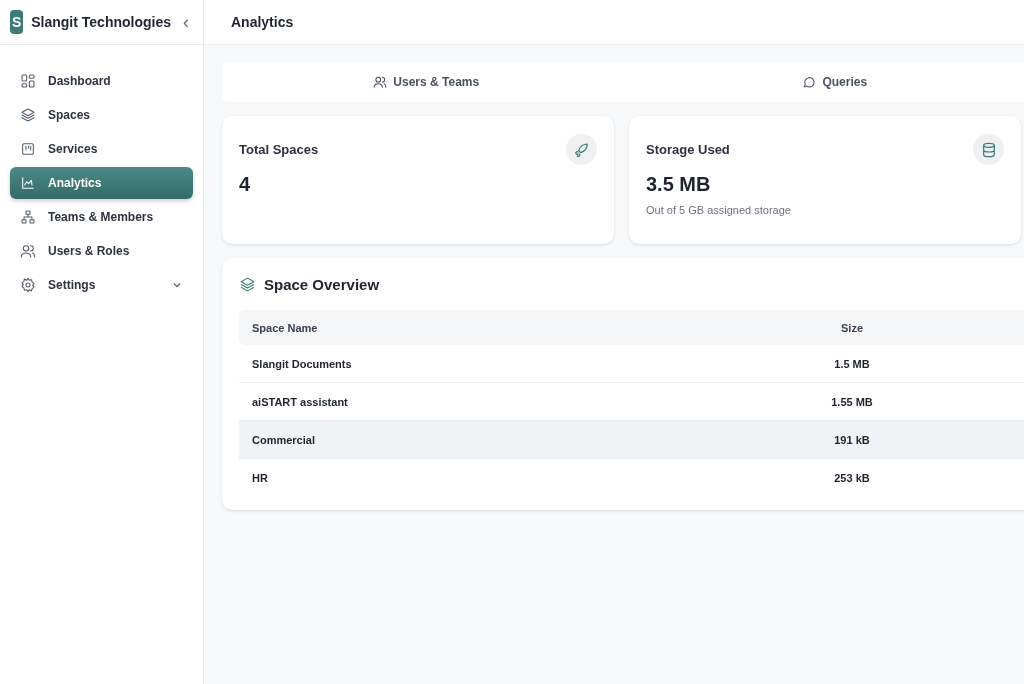 This screenshot has width=1024, height=684. Describe the element at coordinates (285, 327) in the screenshot. I see `column-header: Space Name` at that location.